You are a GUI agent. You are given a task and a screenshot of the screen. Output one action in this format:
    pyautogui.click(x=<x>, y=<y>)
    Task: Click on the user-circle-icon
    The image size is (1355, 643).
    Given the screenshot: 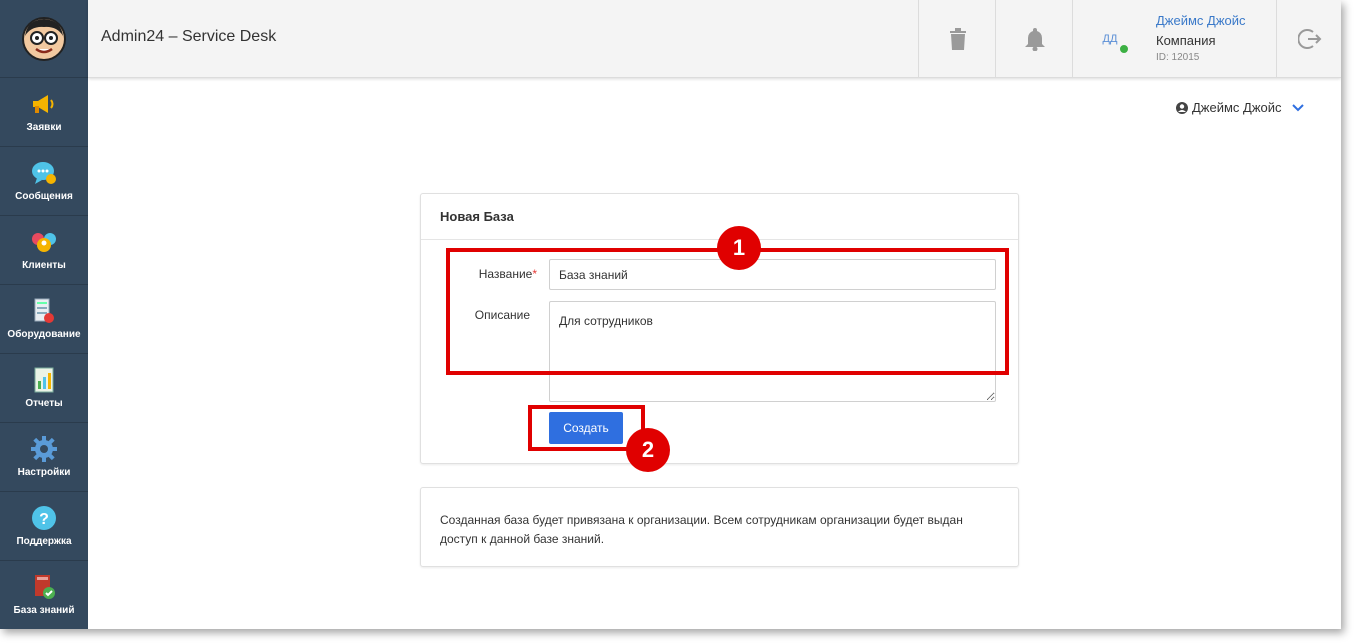 What is the action you would take?
    pyautogui.click(x=1182, y=107)
    